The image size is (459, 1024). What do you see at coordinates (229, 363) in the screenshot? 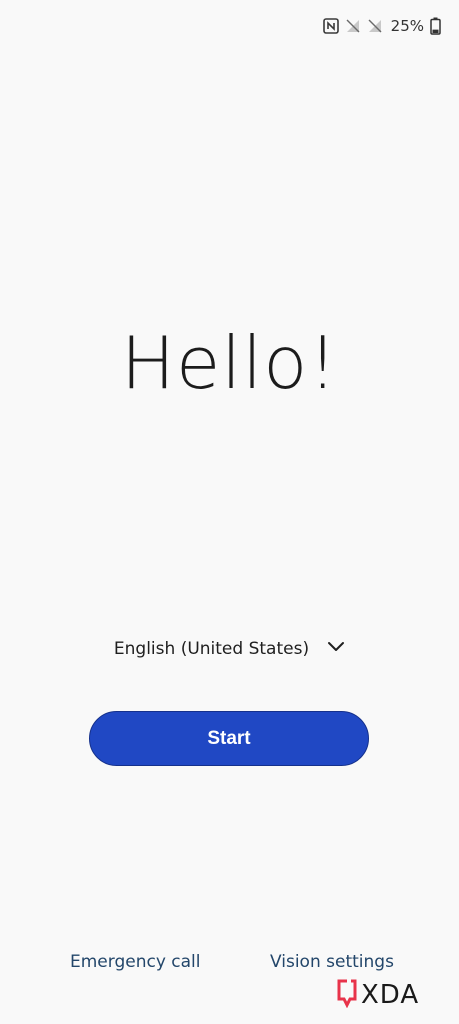
I see `welcome-title: Hello!` at bounding box center [229, 363].